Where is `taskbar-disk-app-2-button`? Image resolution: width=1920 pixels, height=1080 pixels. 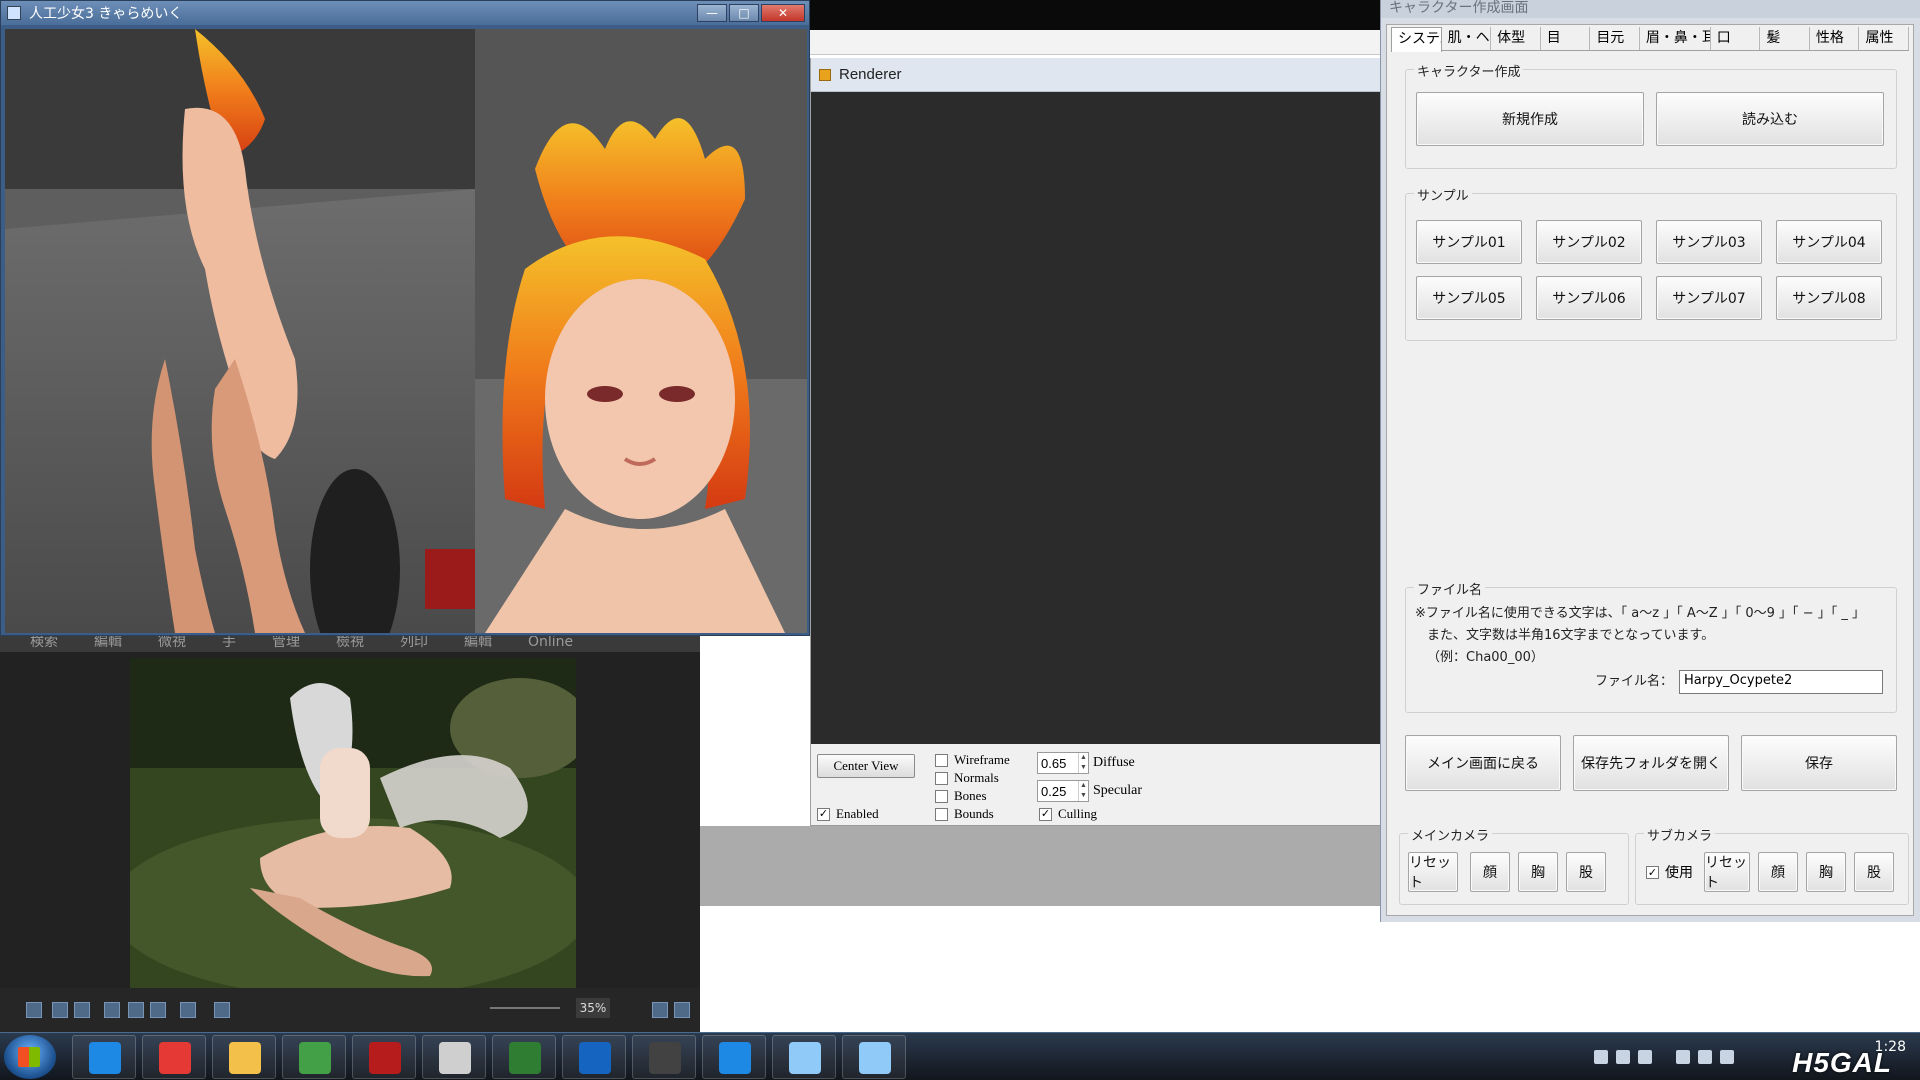
taskbar-disk-app-2-button is located at coordinates (874, 1057).